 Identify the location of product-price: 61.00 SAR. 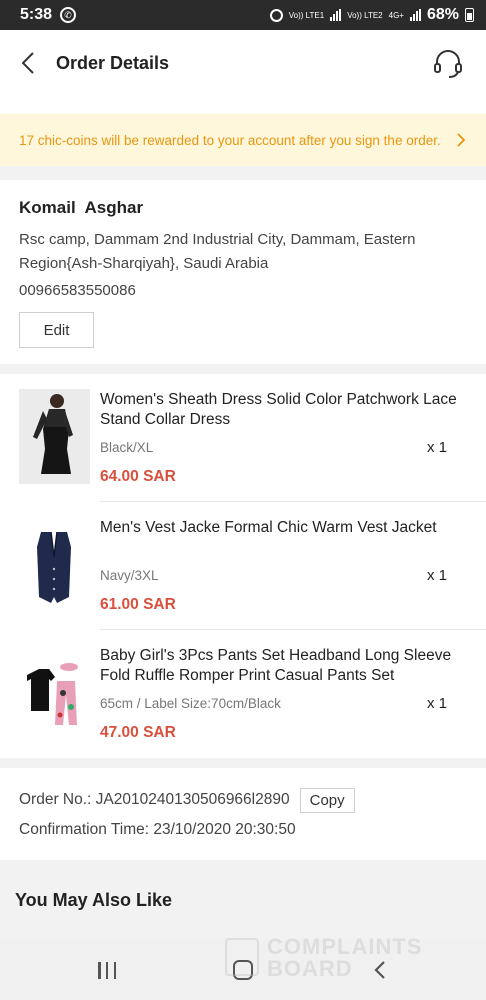
(138, 604).